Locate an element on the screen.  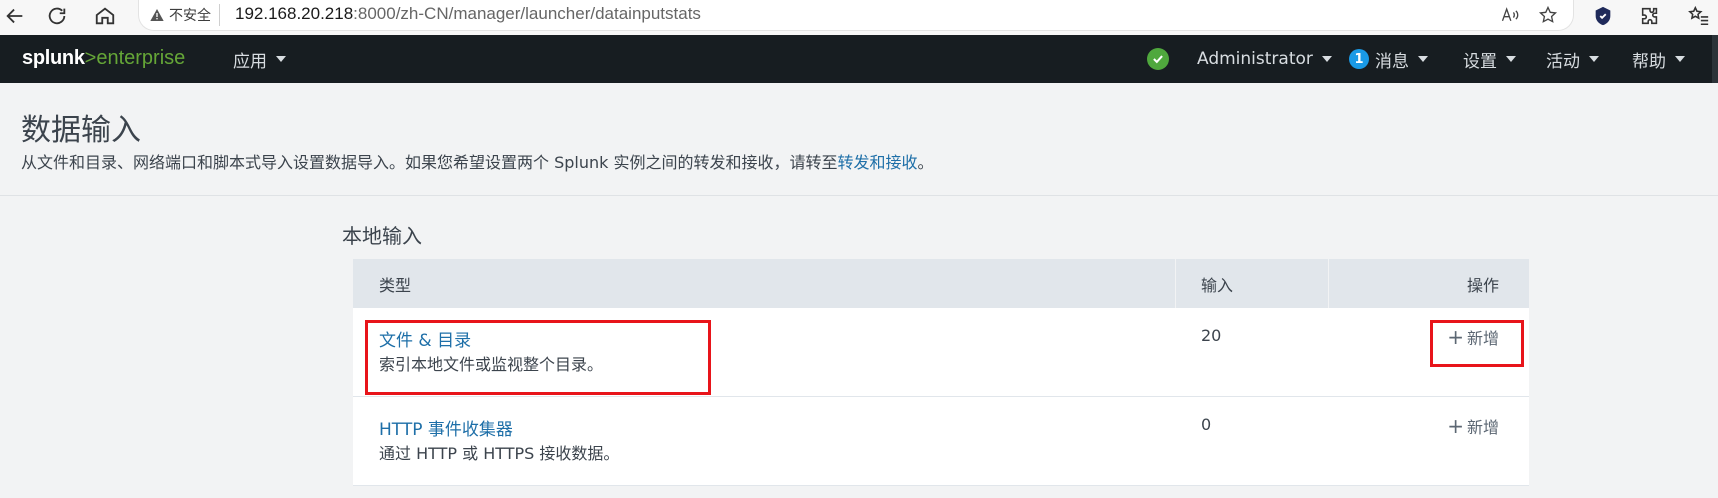
column-header-actions: 操作 is located at coordinates (1482, 285).